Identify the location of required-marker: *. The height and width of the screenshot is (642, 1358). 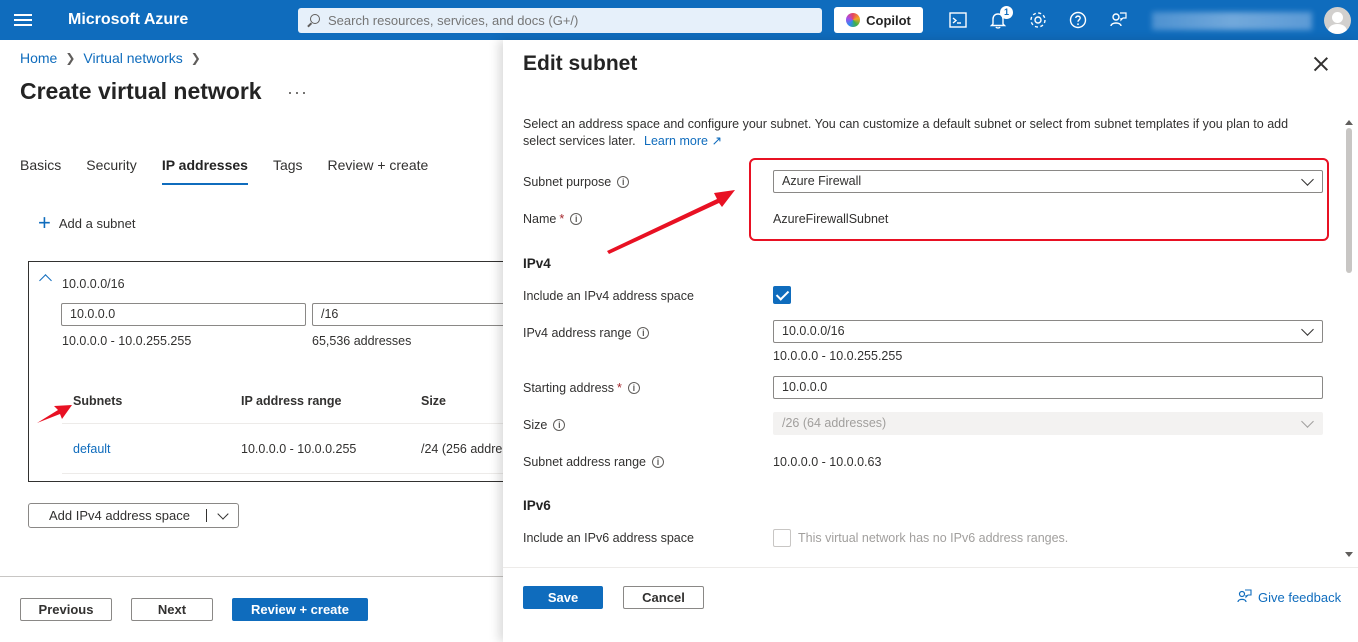
(562, 219).